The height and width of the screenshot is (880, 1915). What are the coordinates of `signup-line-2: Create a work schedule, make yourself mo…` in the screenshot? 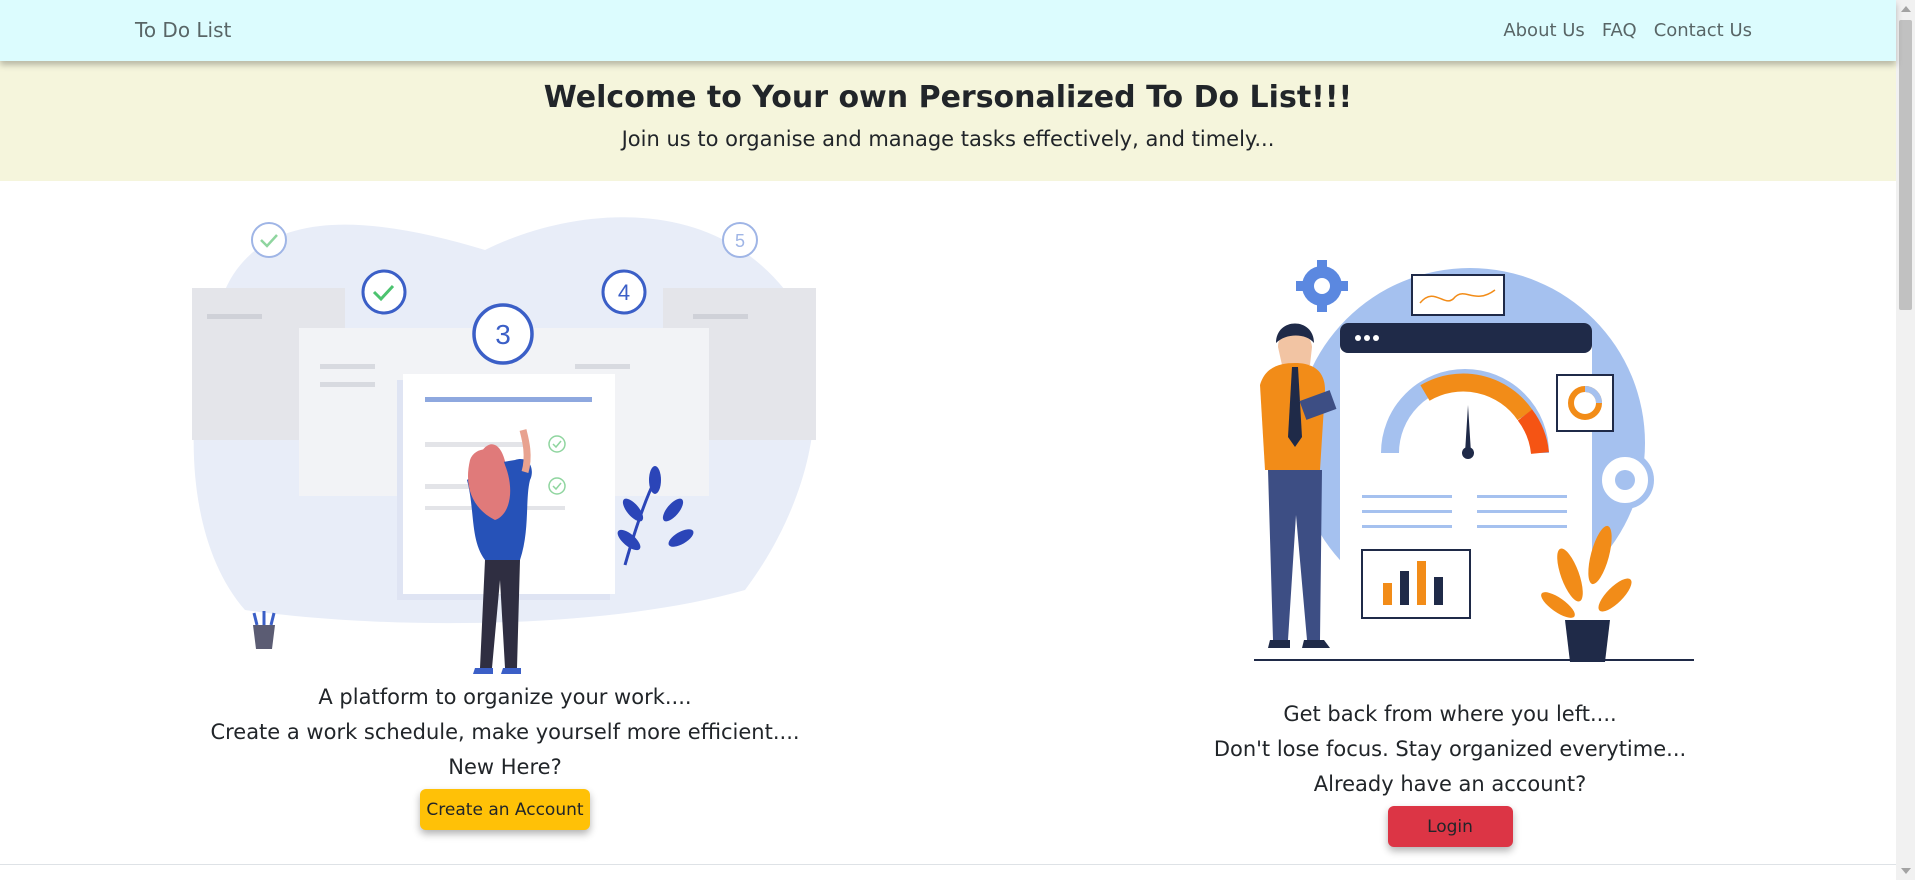 It's located at (505, 732).